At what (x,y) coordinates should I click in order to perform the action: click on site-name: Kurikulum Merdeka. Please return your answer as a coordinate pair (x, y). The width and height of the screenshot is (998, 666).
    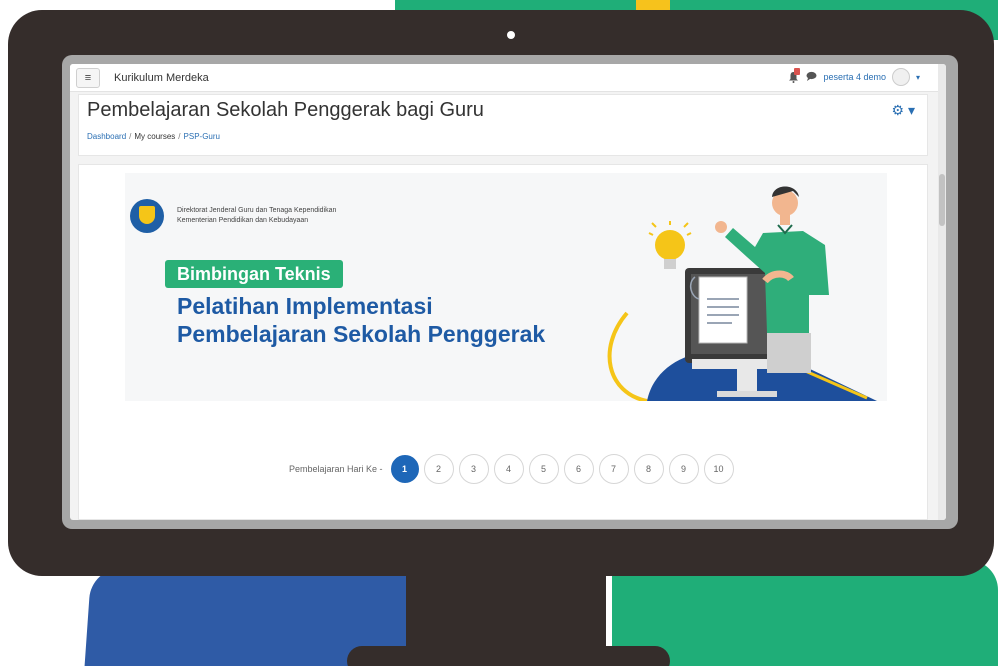
    Looking at the image, I should click on (161, 78).